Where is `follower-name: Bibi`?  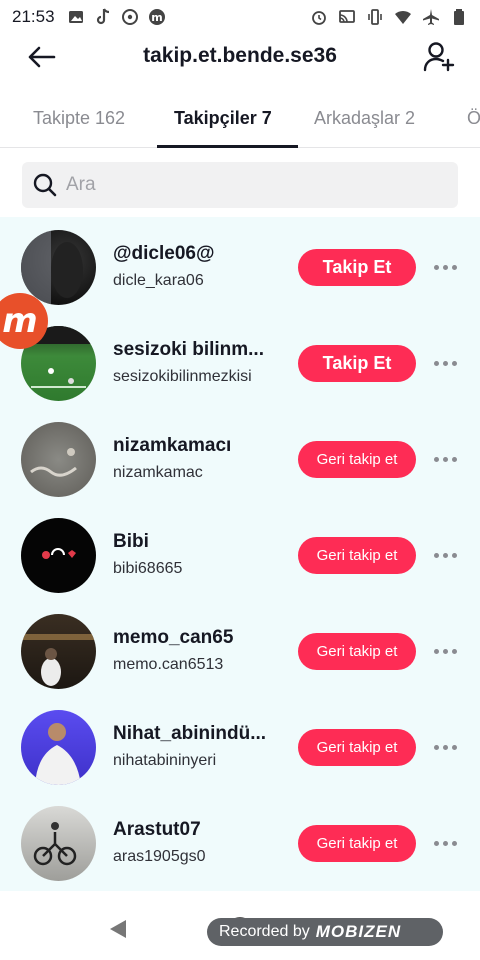 follower-name: Bibi is located at coordinates (131, 541).